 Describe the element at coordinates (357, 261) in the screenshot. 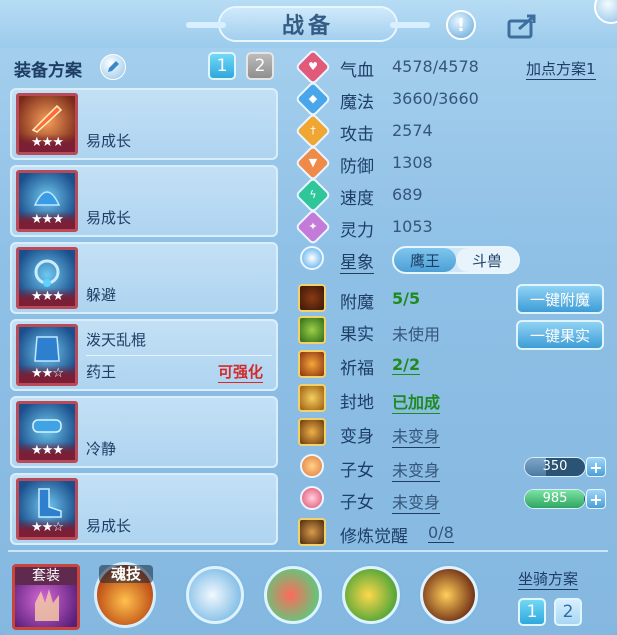

I see `star-sign-label: 星象` at that location.